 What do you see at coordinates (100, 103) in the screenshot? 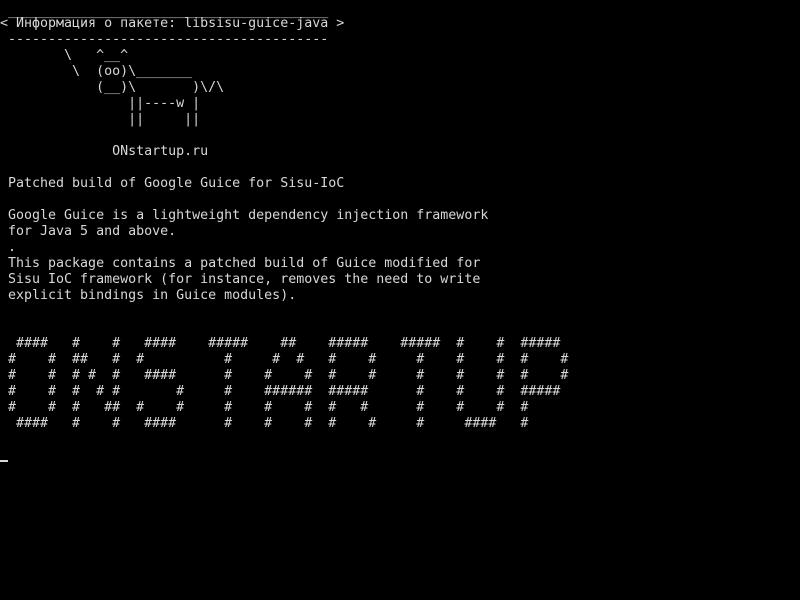
I see `cowsay-art-line: ||----w |` at bounding box center [100, 103].